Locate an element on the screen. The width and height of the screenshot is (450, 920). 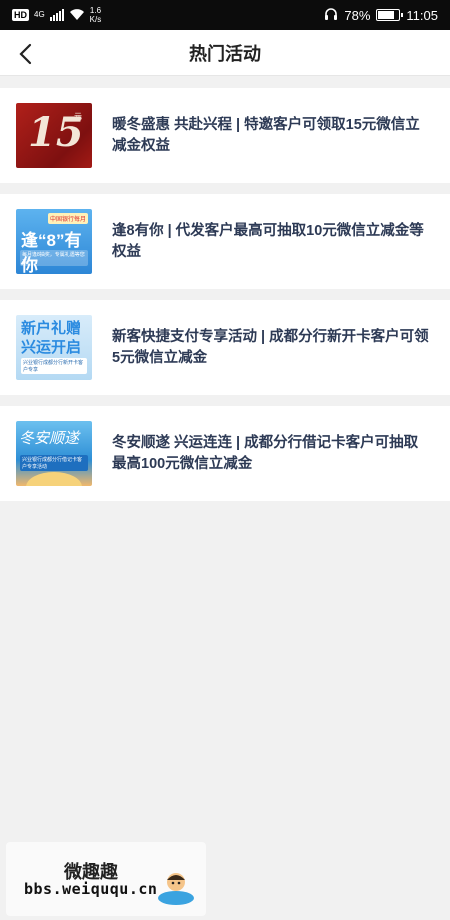
watermark: 微趣趣 bbs.weiququ.cn is located at coordinates (106, 879).